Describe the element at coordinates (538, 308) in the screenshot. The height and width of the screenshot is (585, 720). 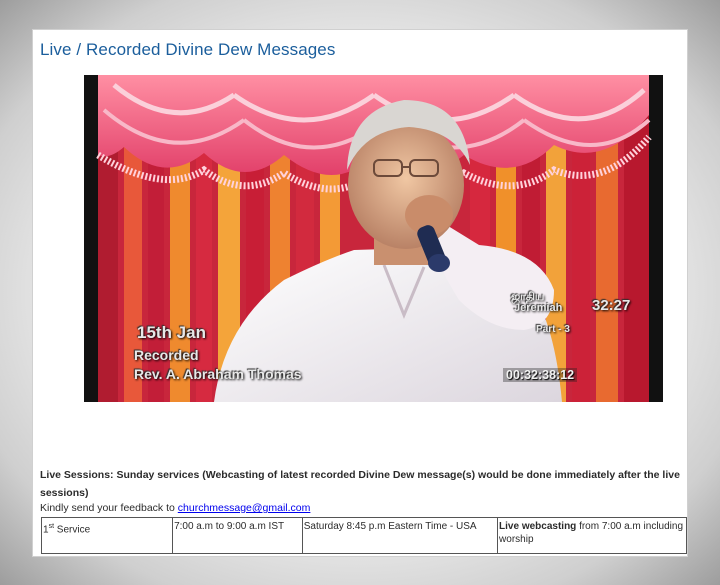
I see `video-verse-line2: Jeremiah` at that location.